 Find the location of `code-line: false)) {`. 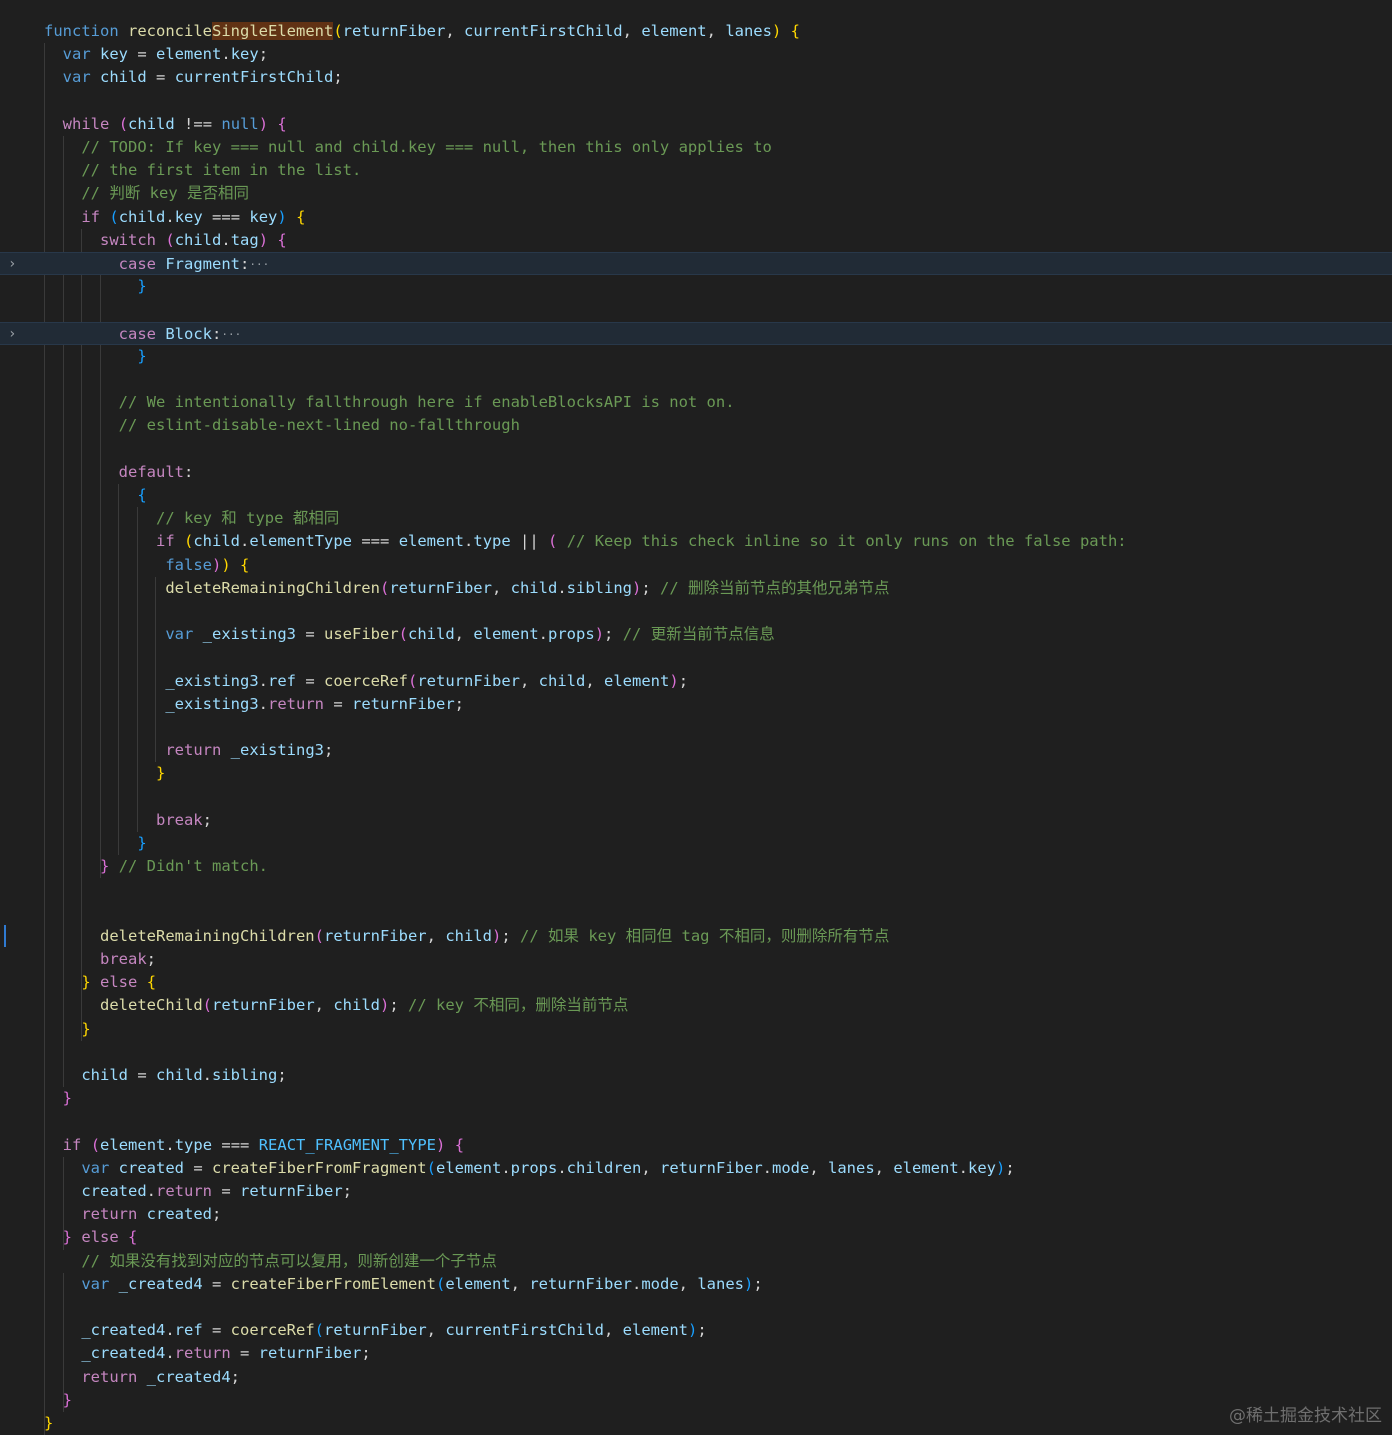

code-line: false)) { is located at coordinates (696, 565).